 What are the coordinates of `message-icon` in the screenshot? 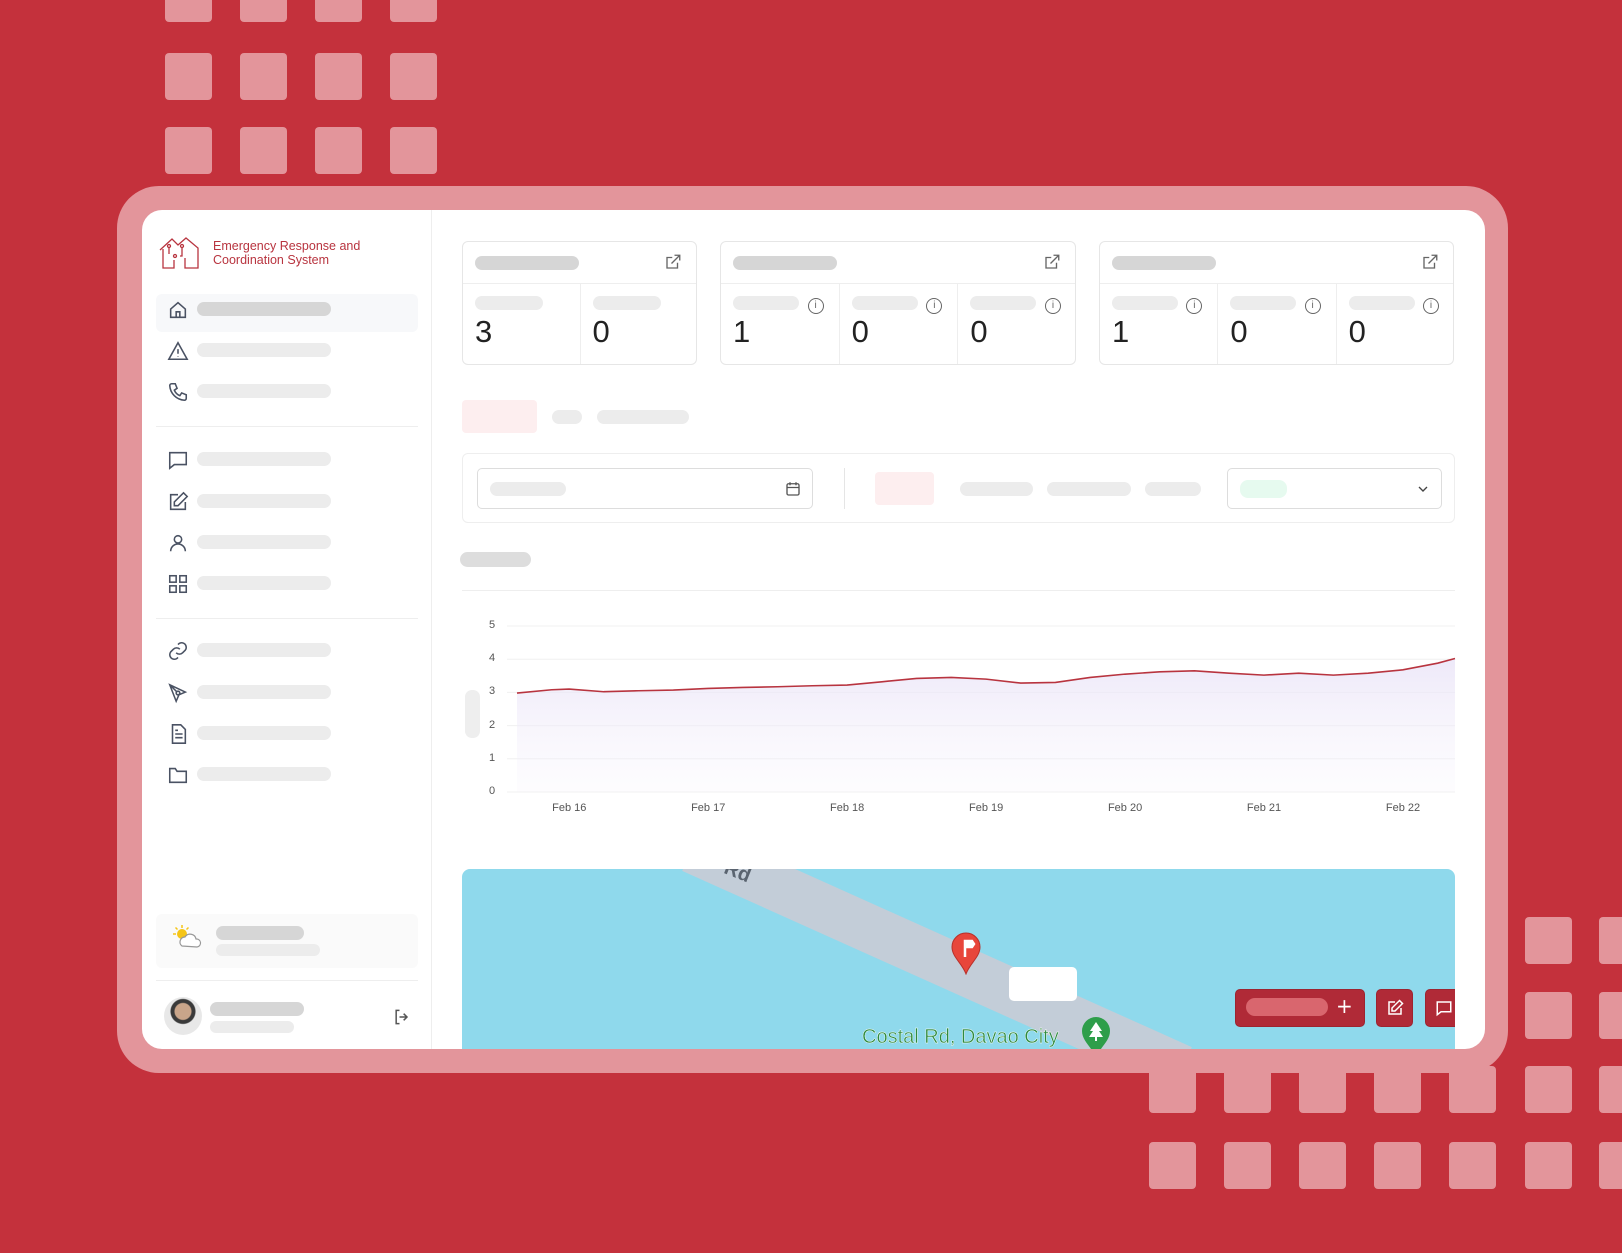 It's located at (1444, 1009).